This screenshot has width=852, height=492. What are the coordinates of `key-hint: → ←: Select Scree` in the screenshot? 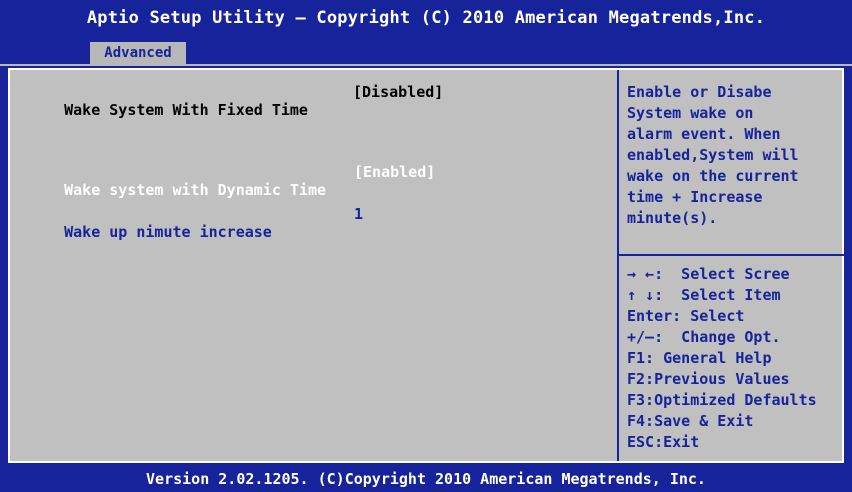 It's located at (708, 274).